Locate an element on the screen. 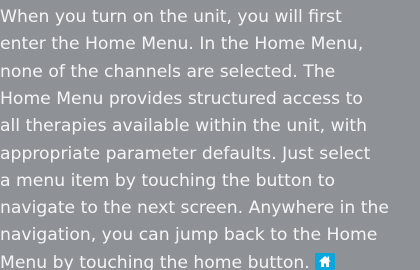 This screenshot has width=420, height=270. paragraph-line: enter the Home Menu. In the Home Menu, is located at coordinates (182, 44).